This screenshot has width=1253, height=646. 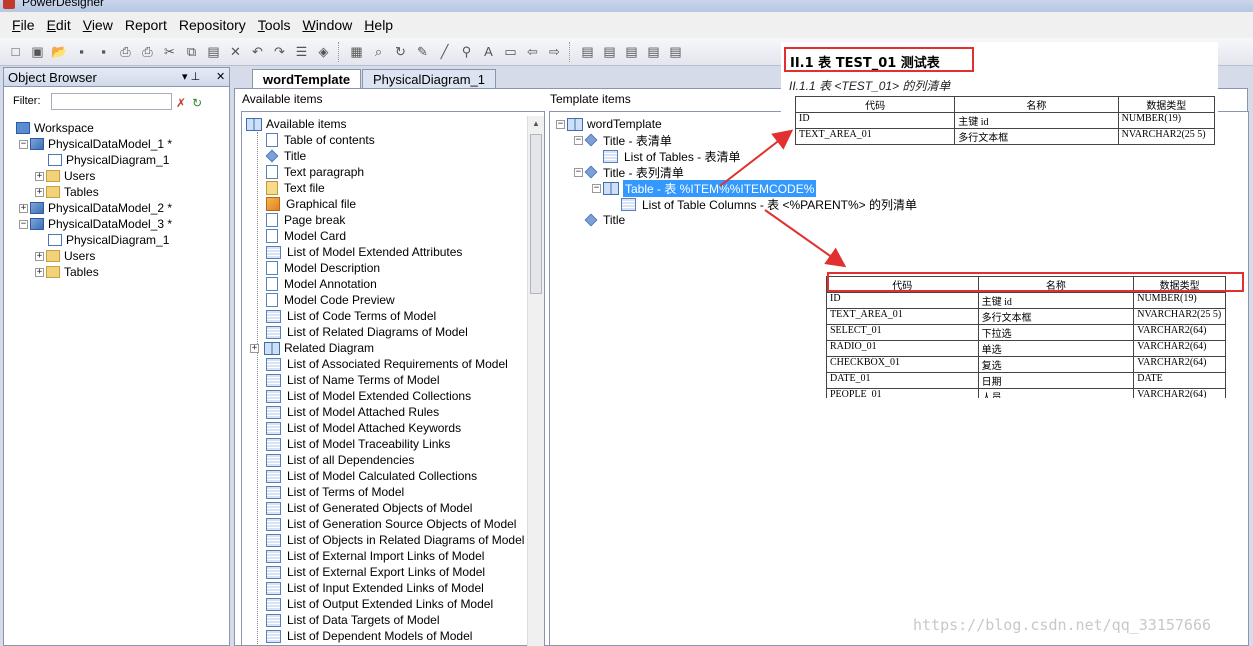 What do you see at coordinates (599, 220) in the screenshot?
I see `template-item: Title` at bounding box center [599, 220].